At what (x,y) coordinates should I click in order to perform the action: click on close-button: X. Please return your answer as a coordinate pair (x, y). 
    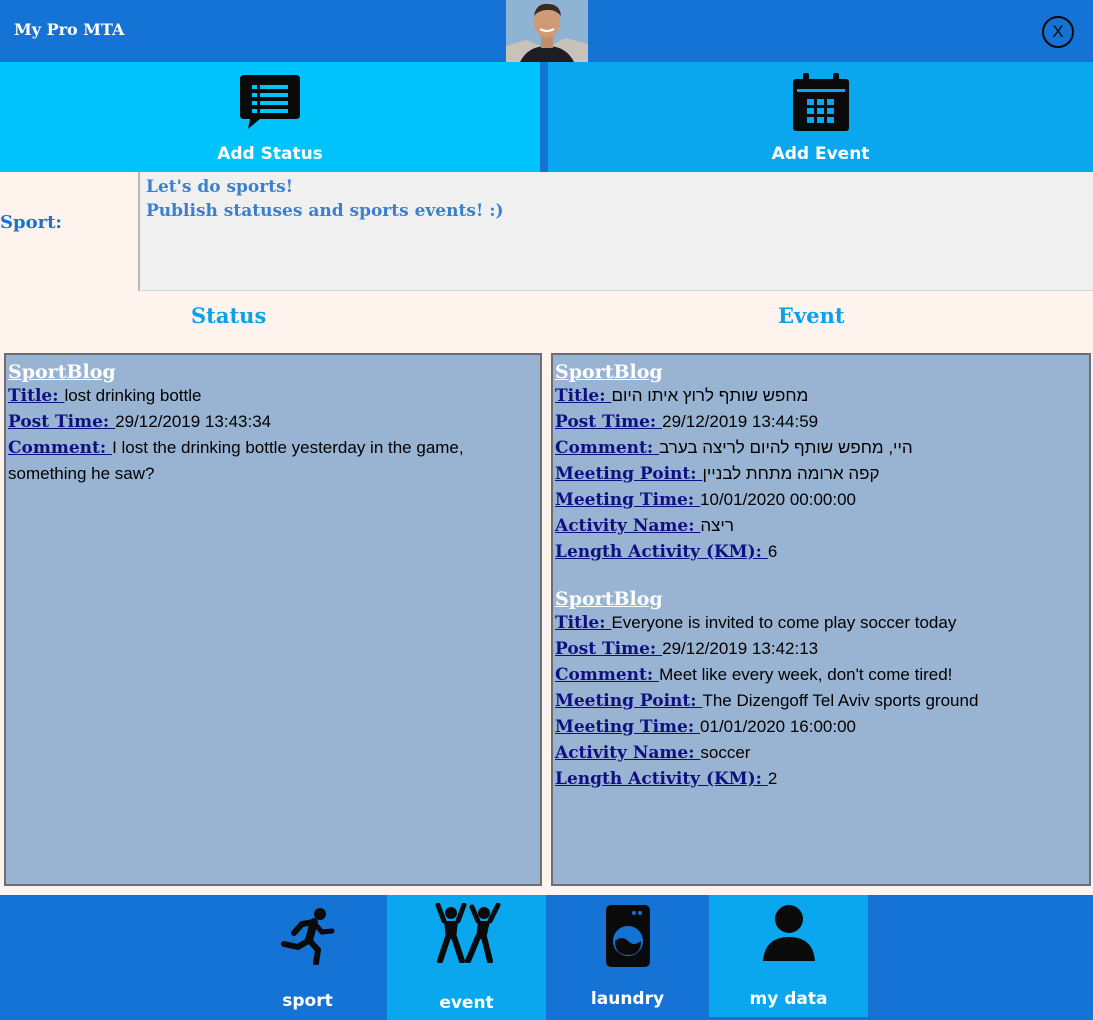
    Looking at the image, I should click on (1058, 32).